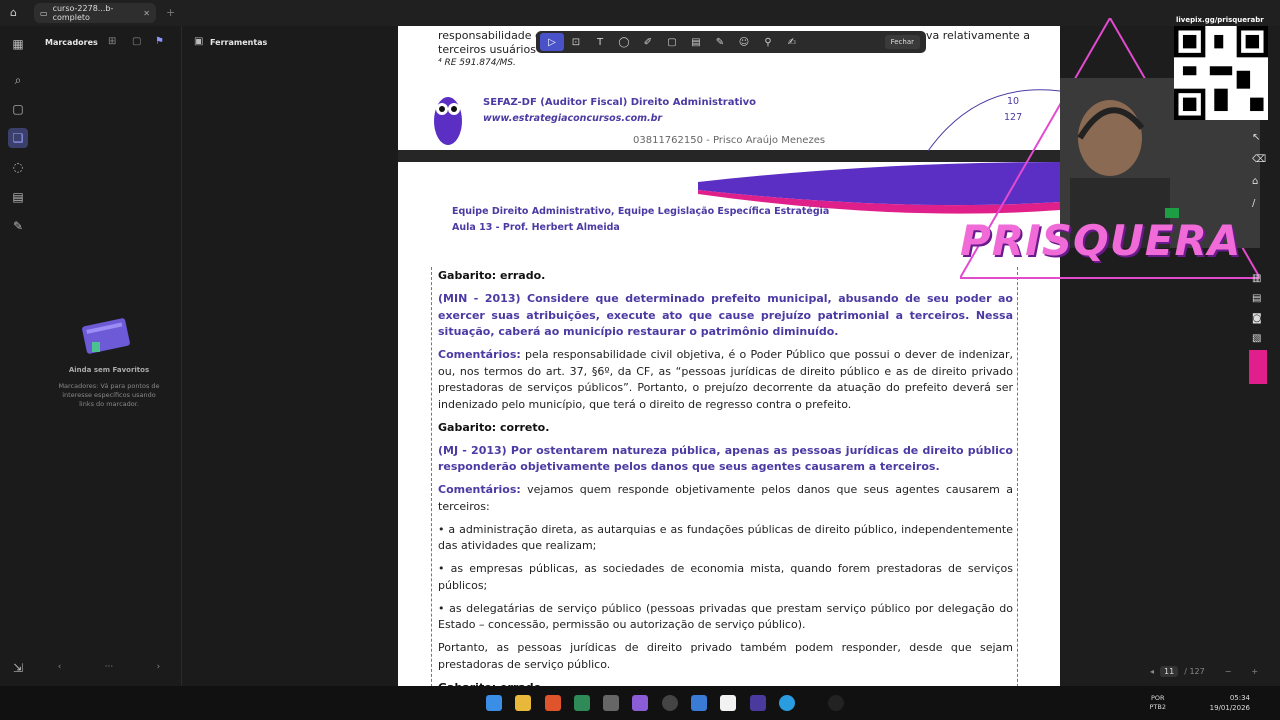 The width and height of the screenshot is (1280, 720). I want to click on tools-label: Ferramentas, so click(238, 42).